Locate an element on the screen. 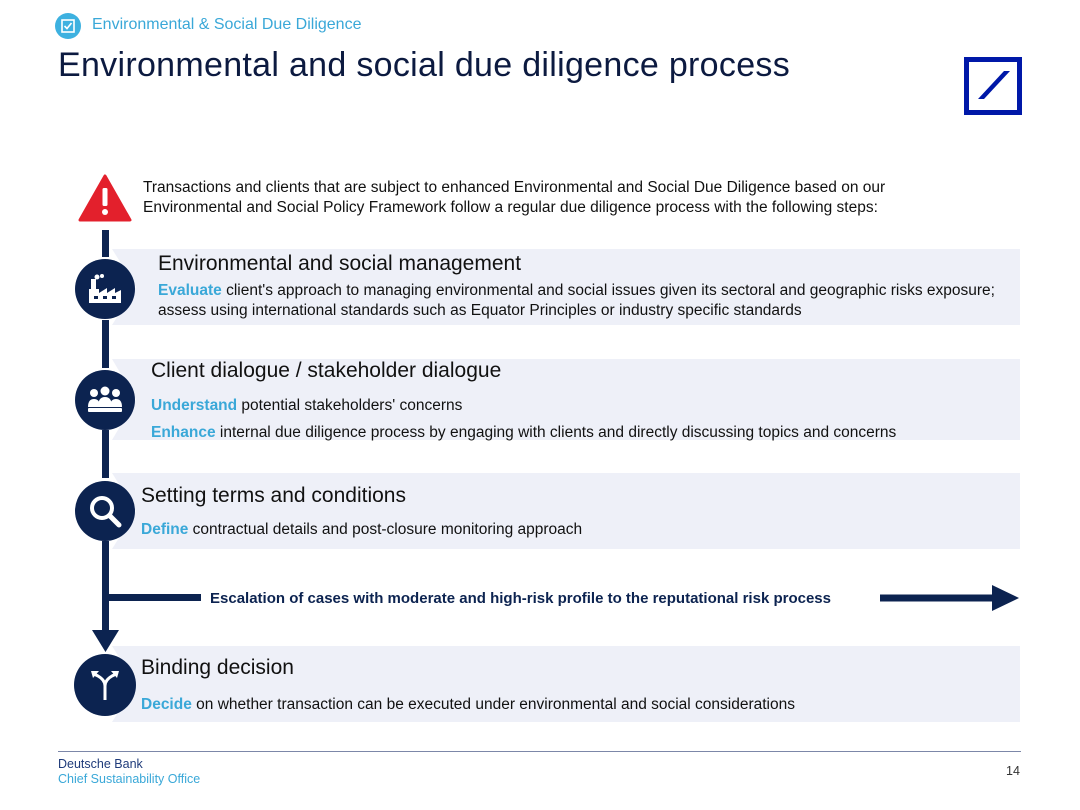  deutsche-bank-logo is located at coordinates (993, 86).